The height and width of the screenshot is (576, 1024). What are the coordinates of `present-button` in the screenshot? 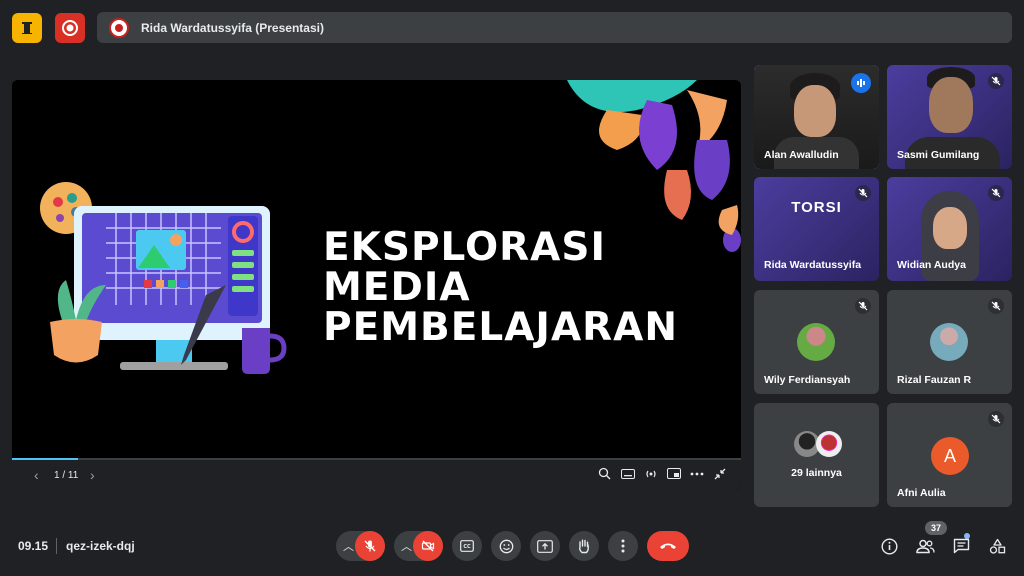 It's located at (545, 546).